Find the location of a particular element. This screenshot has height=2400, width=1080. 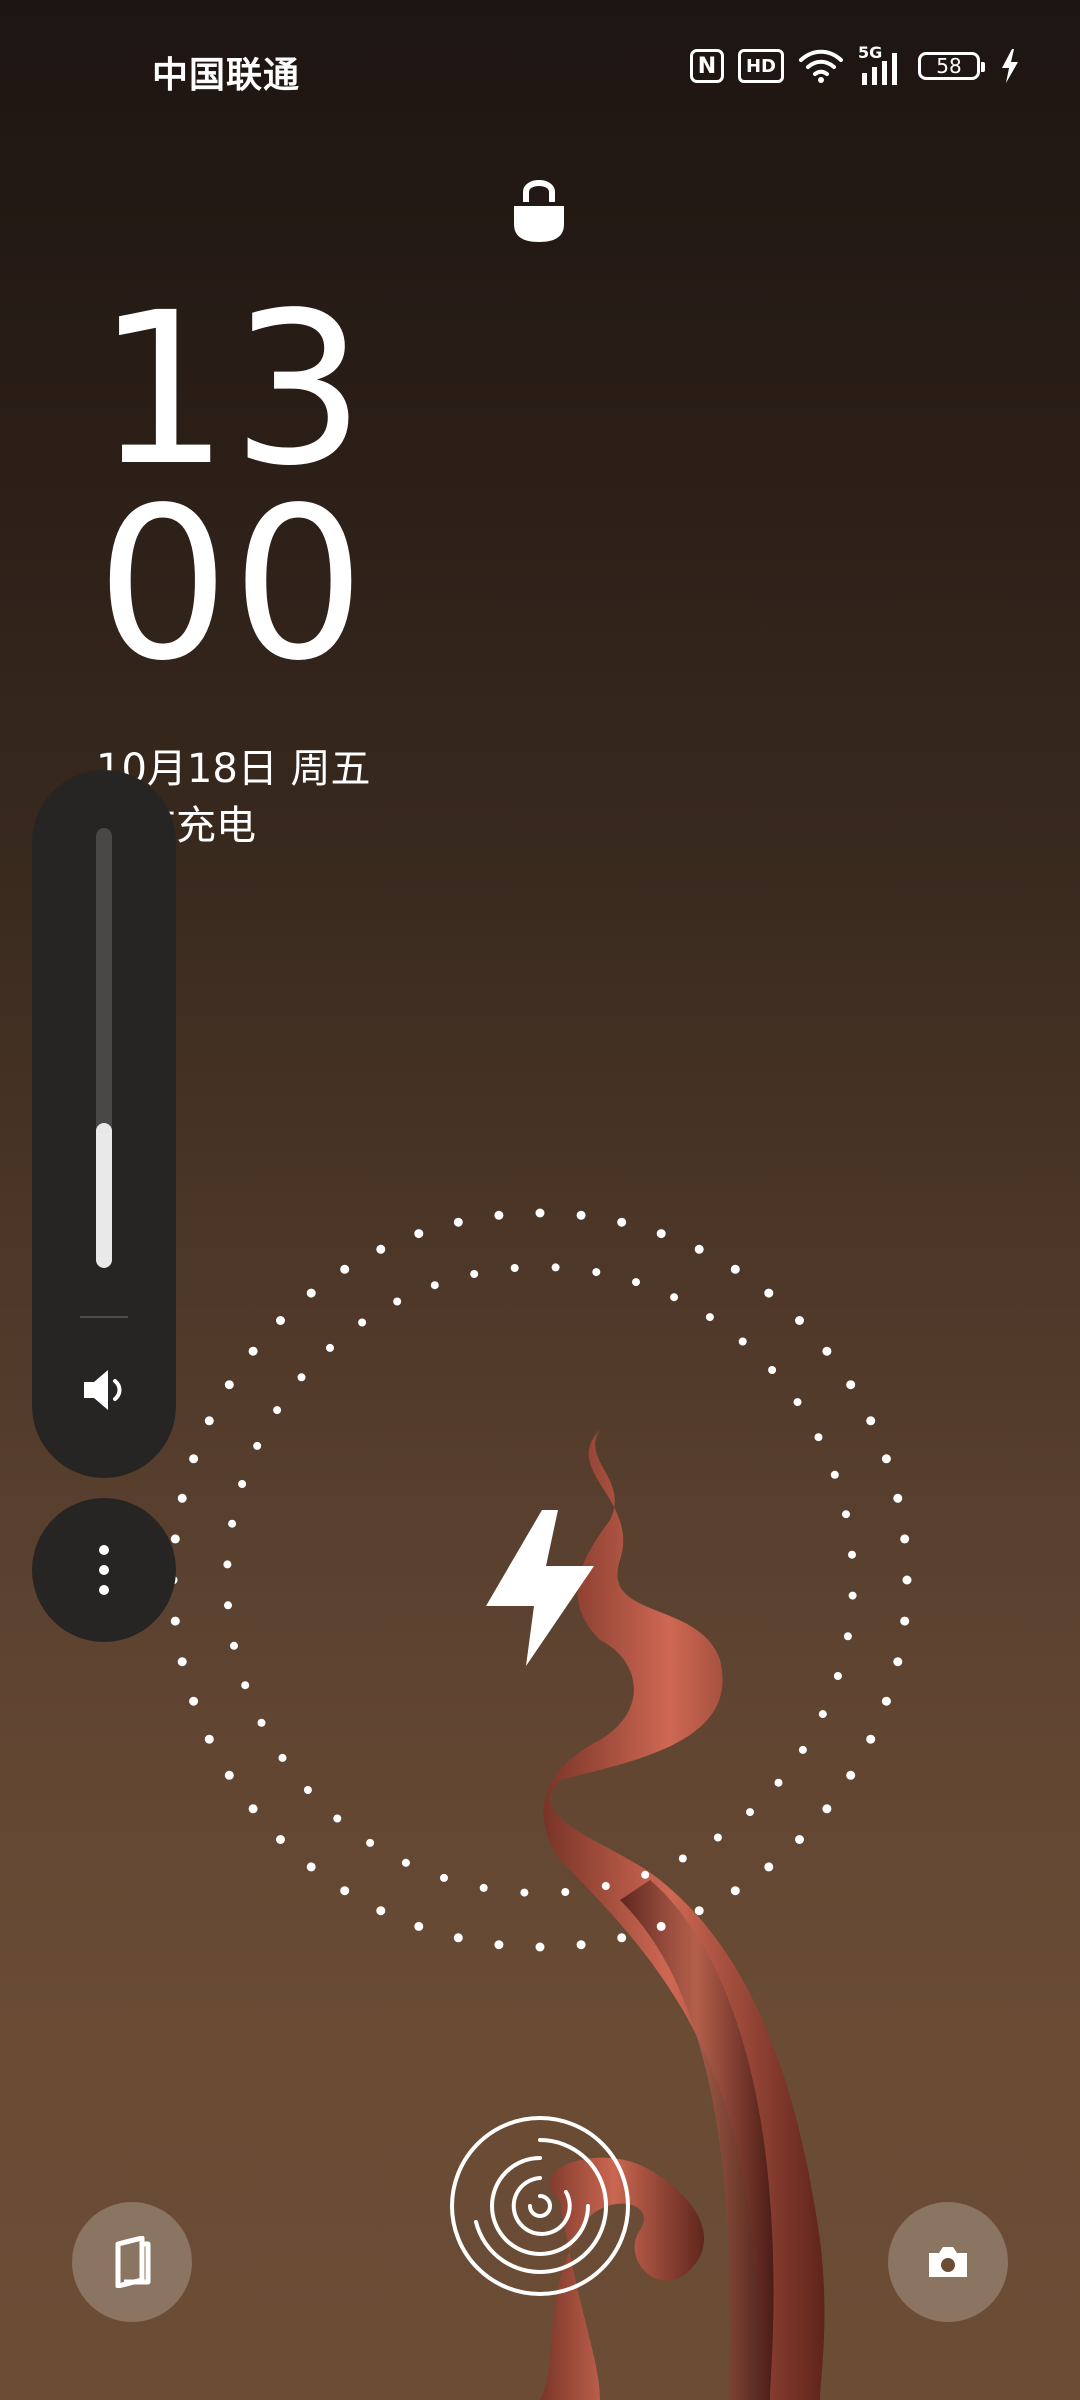

carrier-name: 中国联通 is located at coordinates (226, 75).